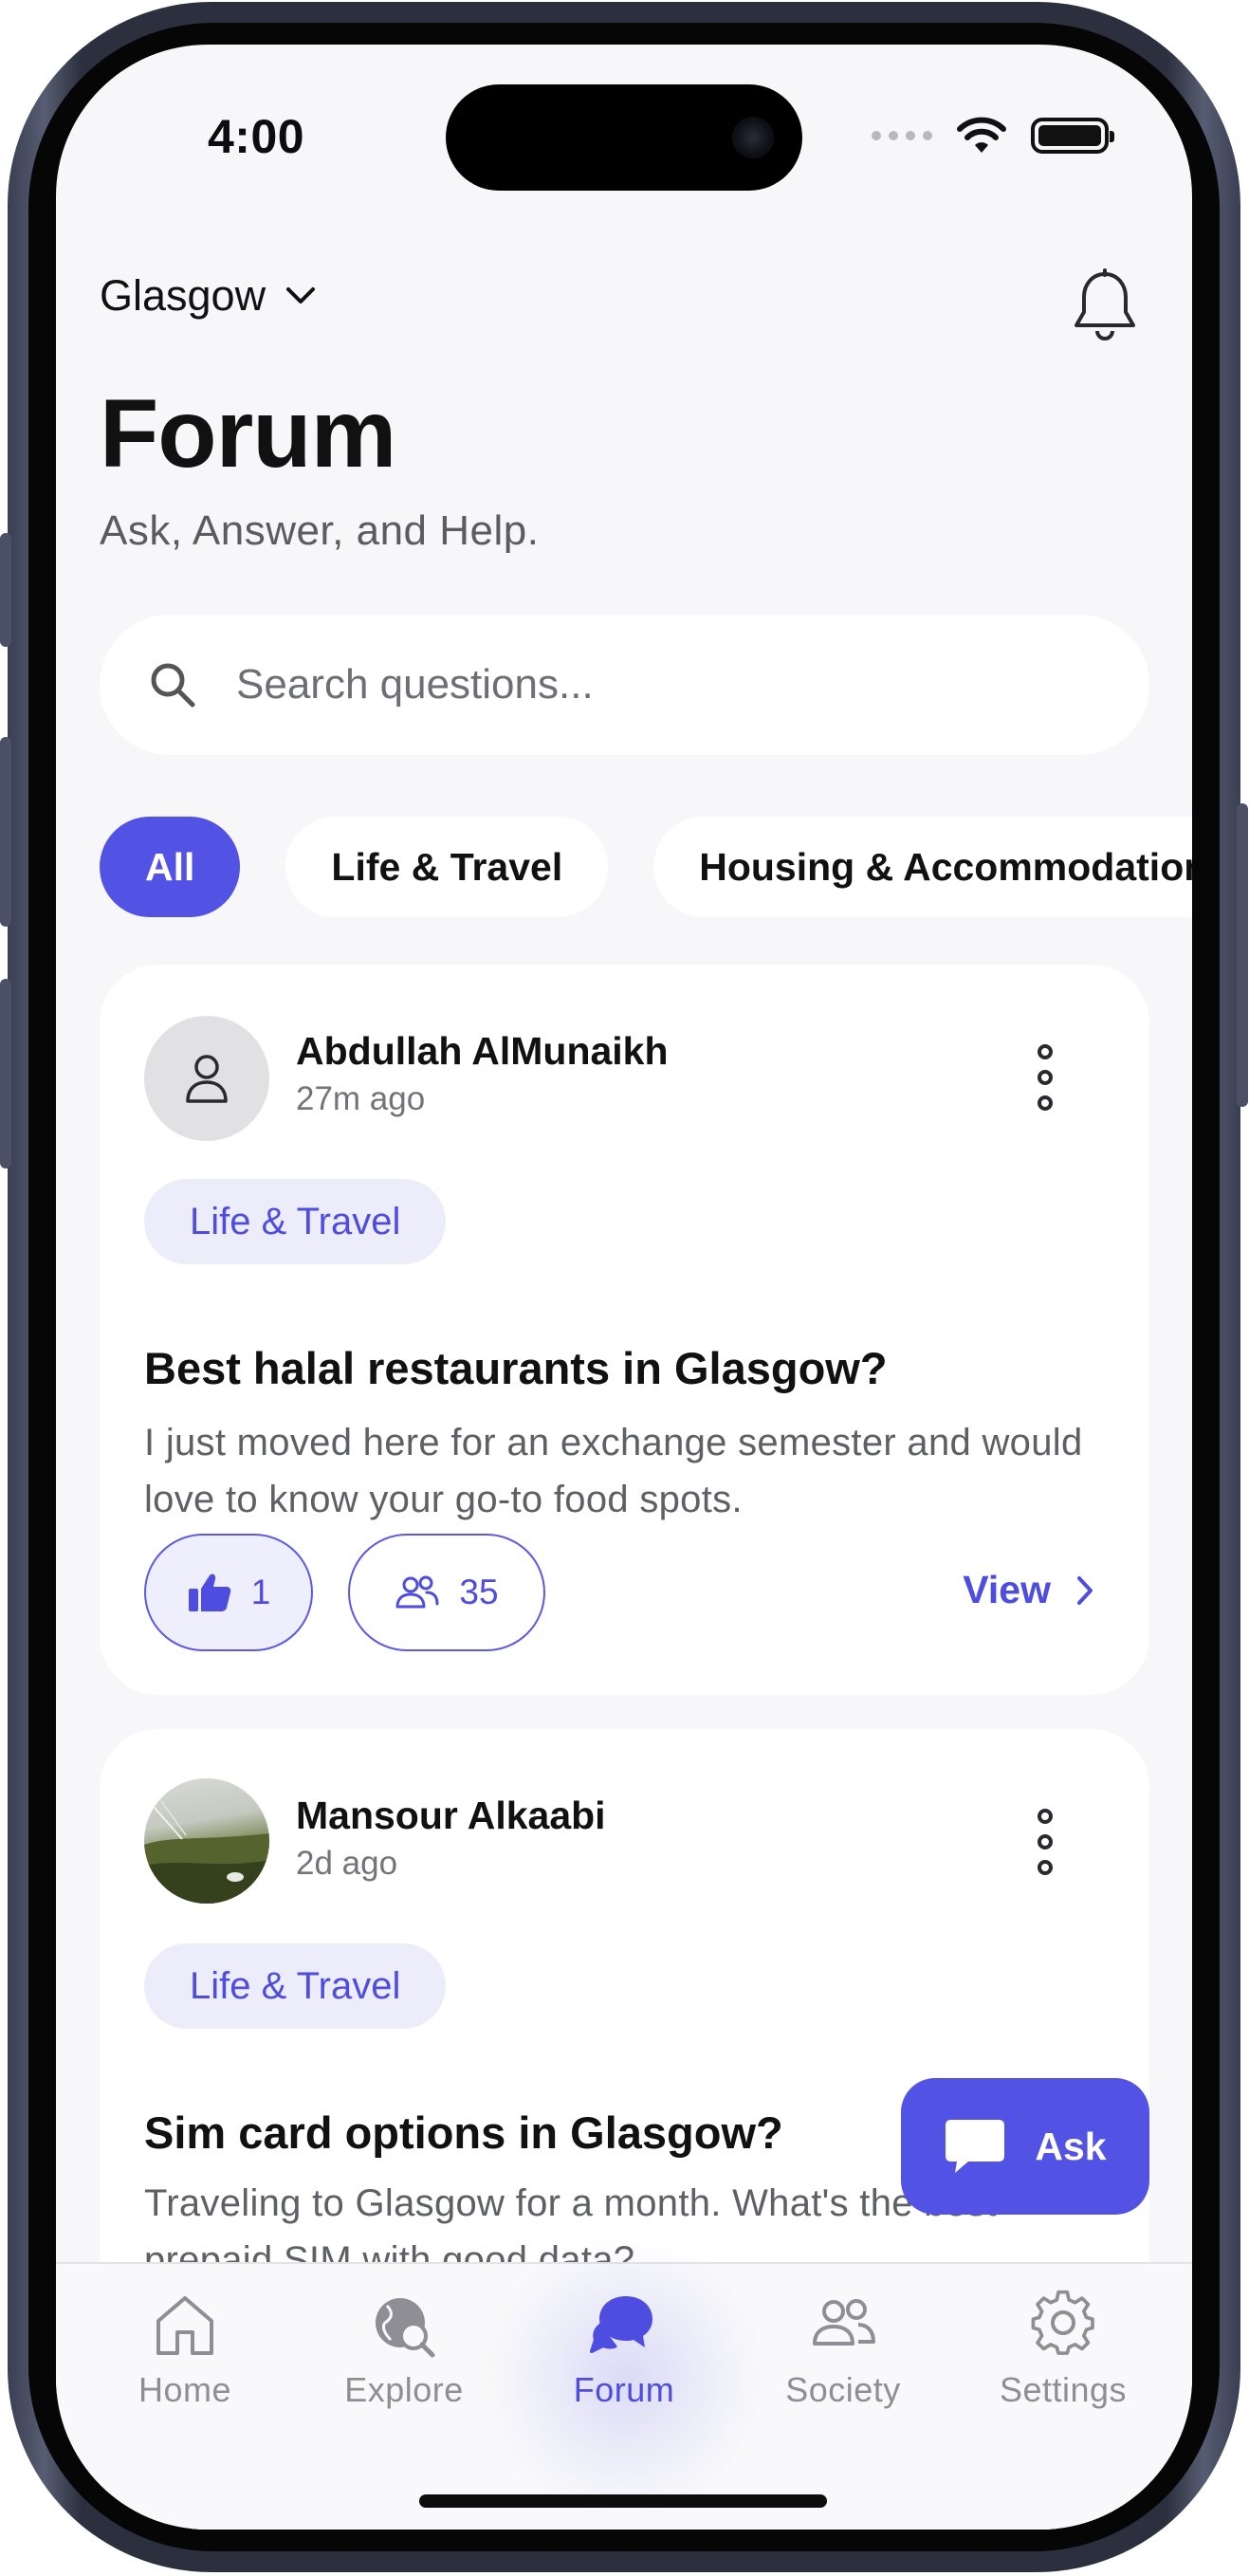 The height and width of the screenshot is (2576, 1249). I want to click on home-icon, so click(184, 2325).